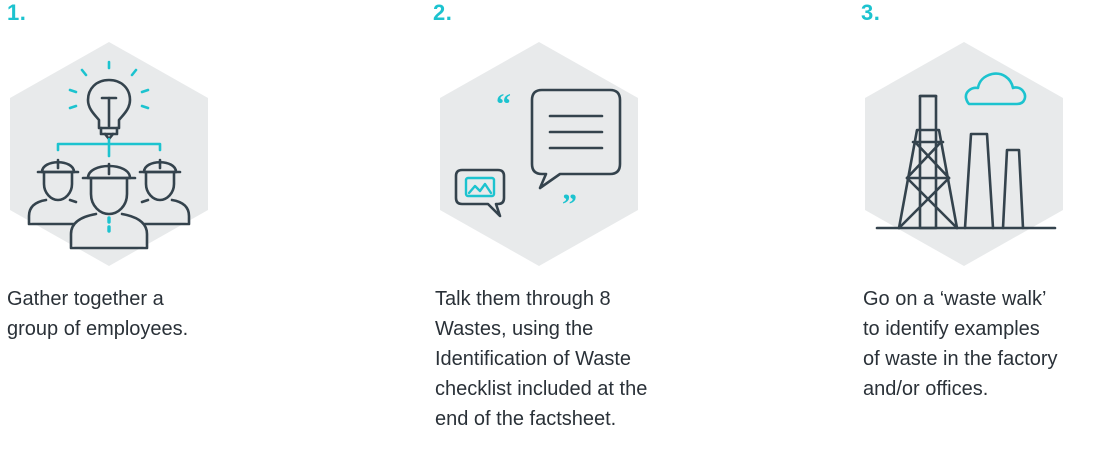 This screenshot has height=451, width=1111. What do you see at coordinates (443, 12) in the screenshot?
I see `step-number: 2.` at bounding box center [443, 12].